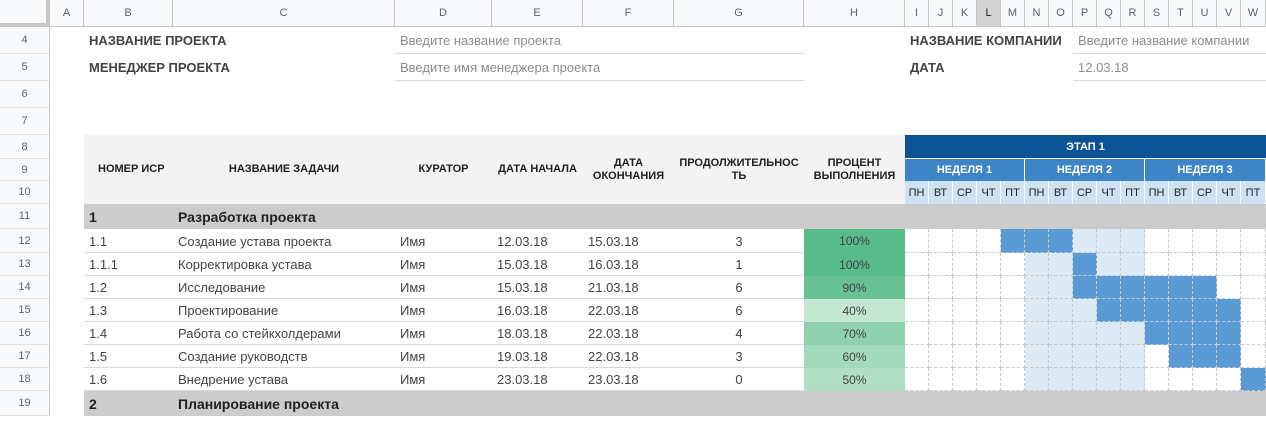 This screenshot has width=1266, height=424. What do you see at coordinates (332, 403) in the screenshot?
I see `section-title: Планирование проекта` at bounding box center [332, 403].